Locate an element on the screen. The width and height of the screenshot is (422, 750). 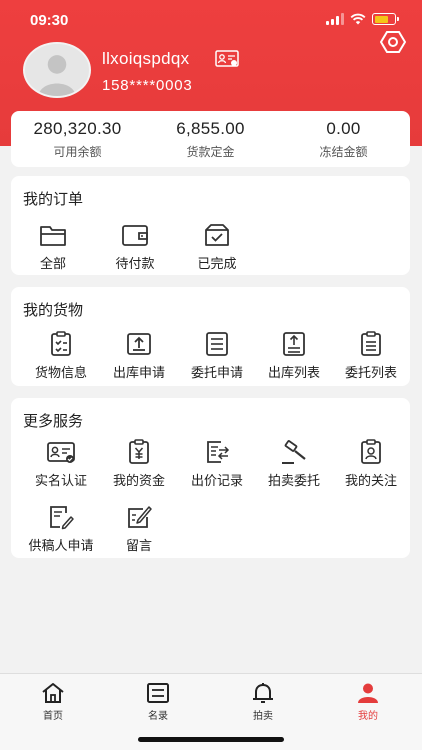
service-my-follow: 我的关注 is located at coordinates (371, 464).